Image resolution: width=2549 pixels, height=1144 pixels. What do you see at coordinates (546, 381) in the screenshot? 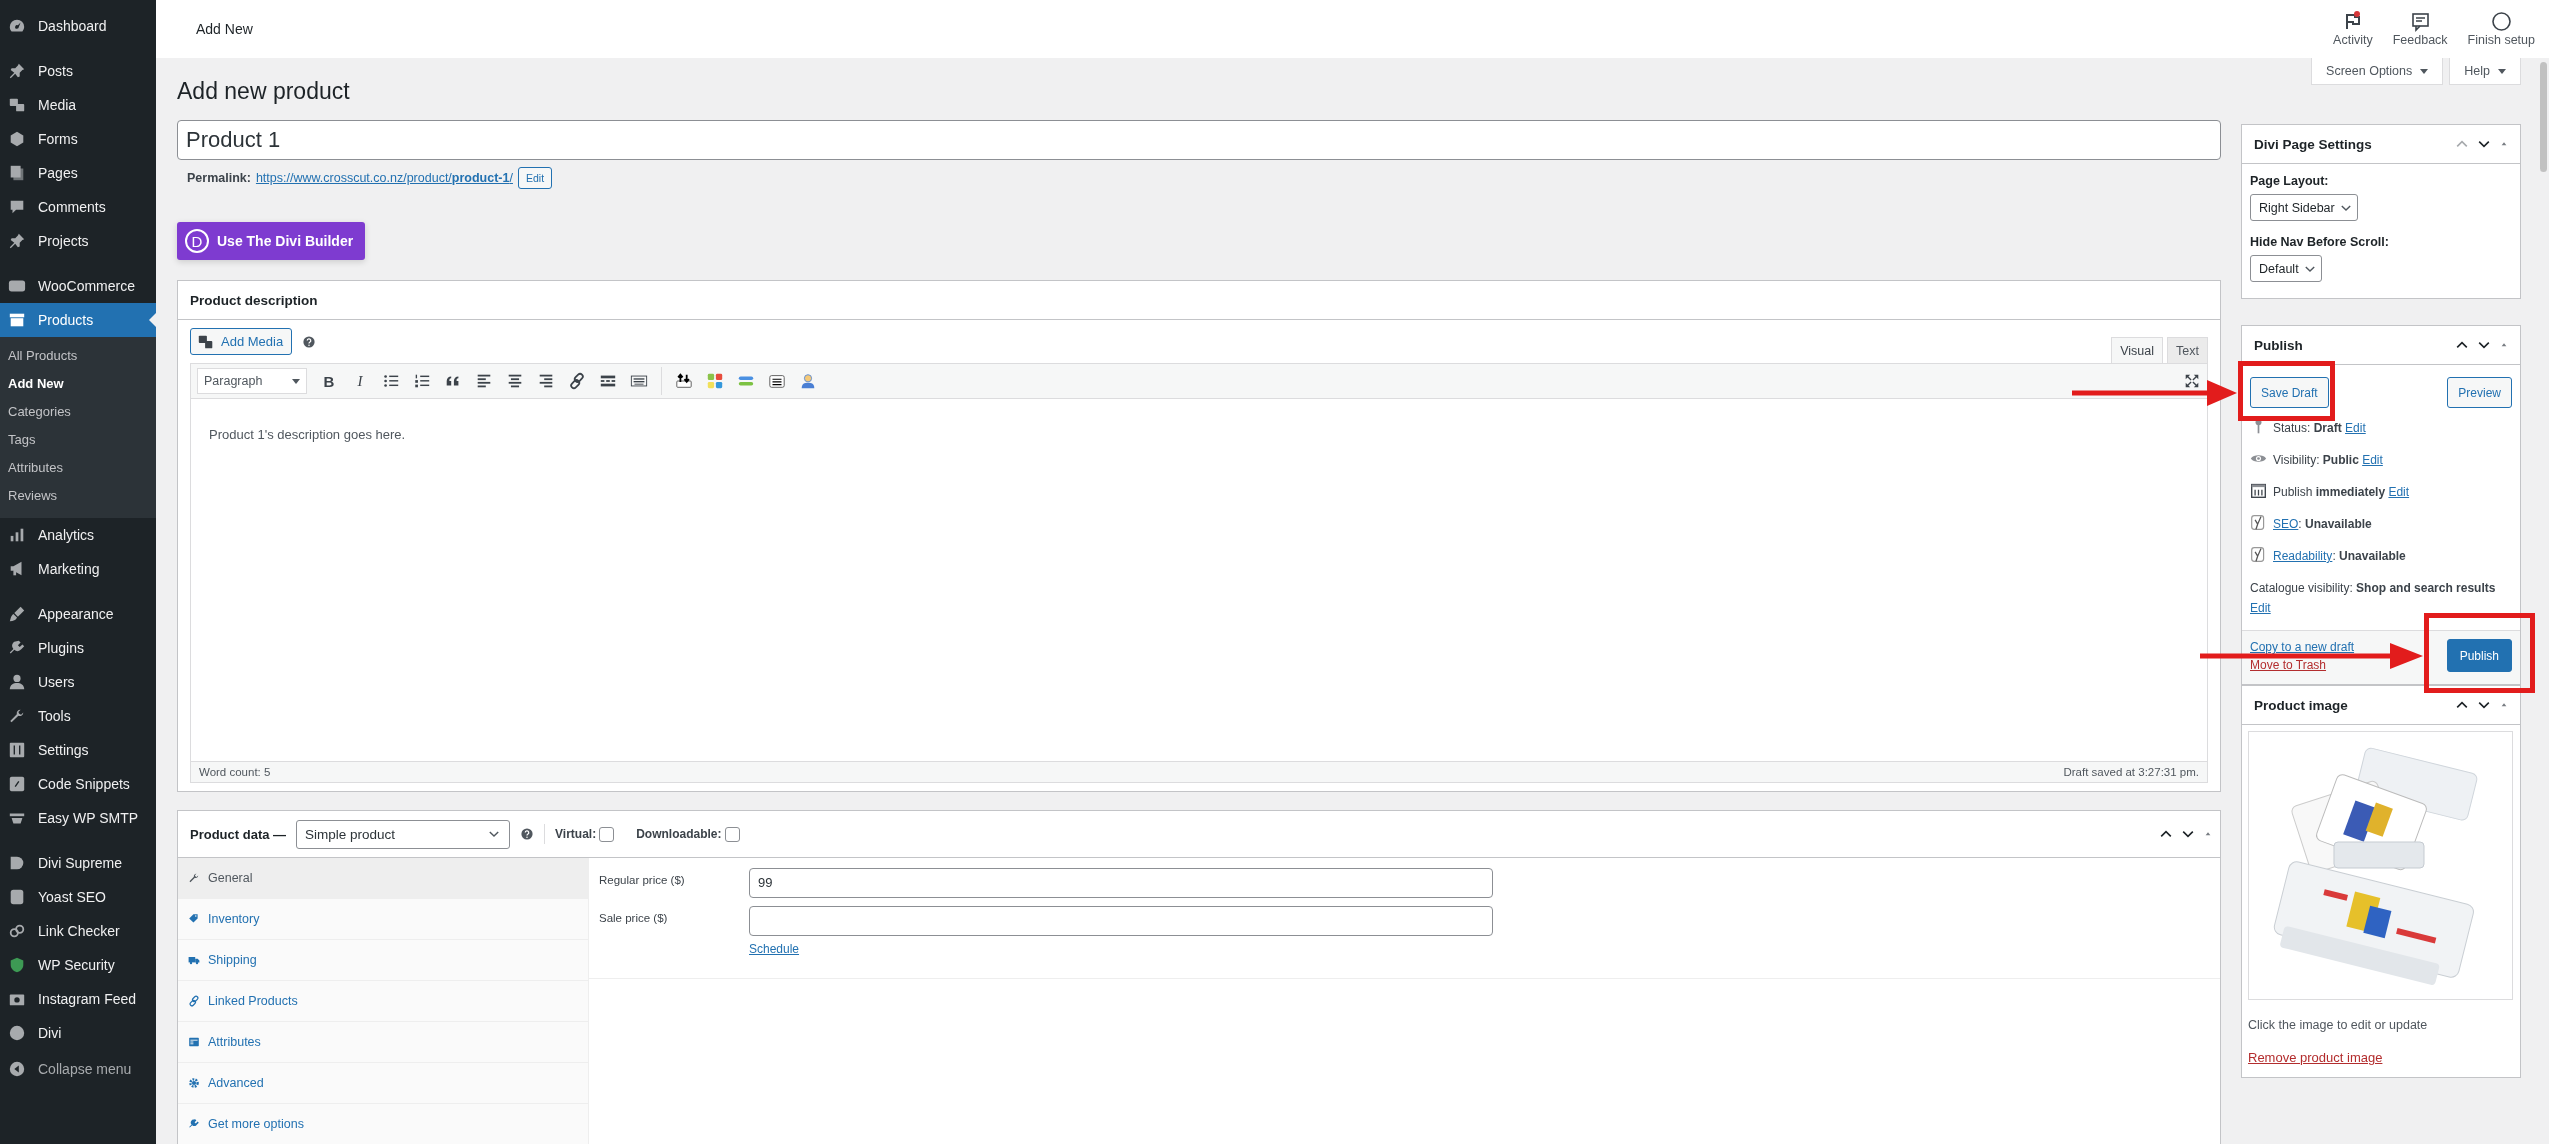
I see `align-right-icon` at bounding box center [546, 381].